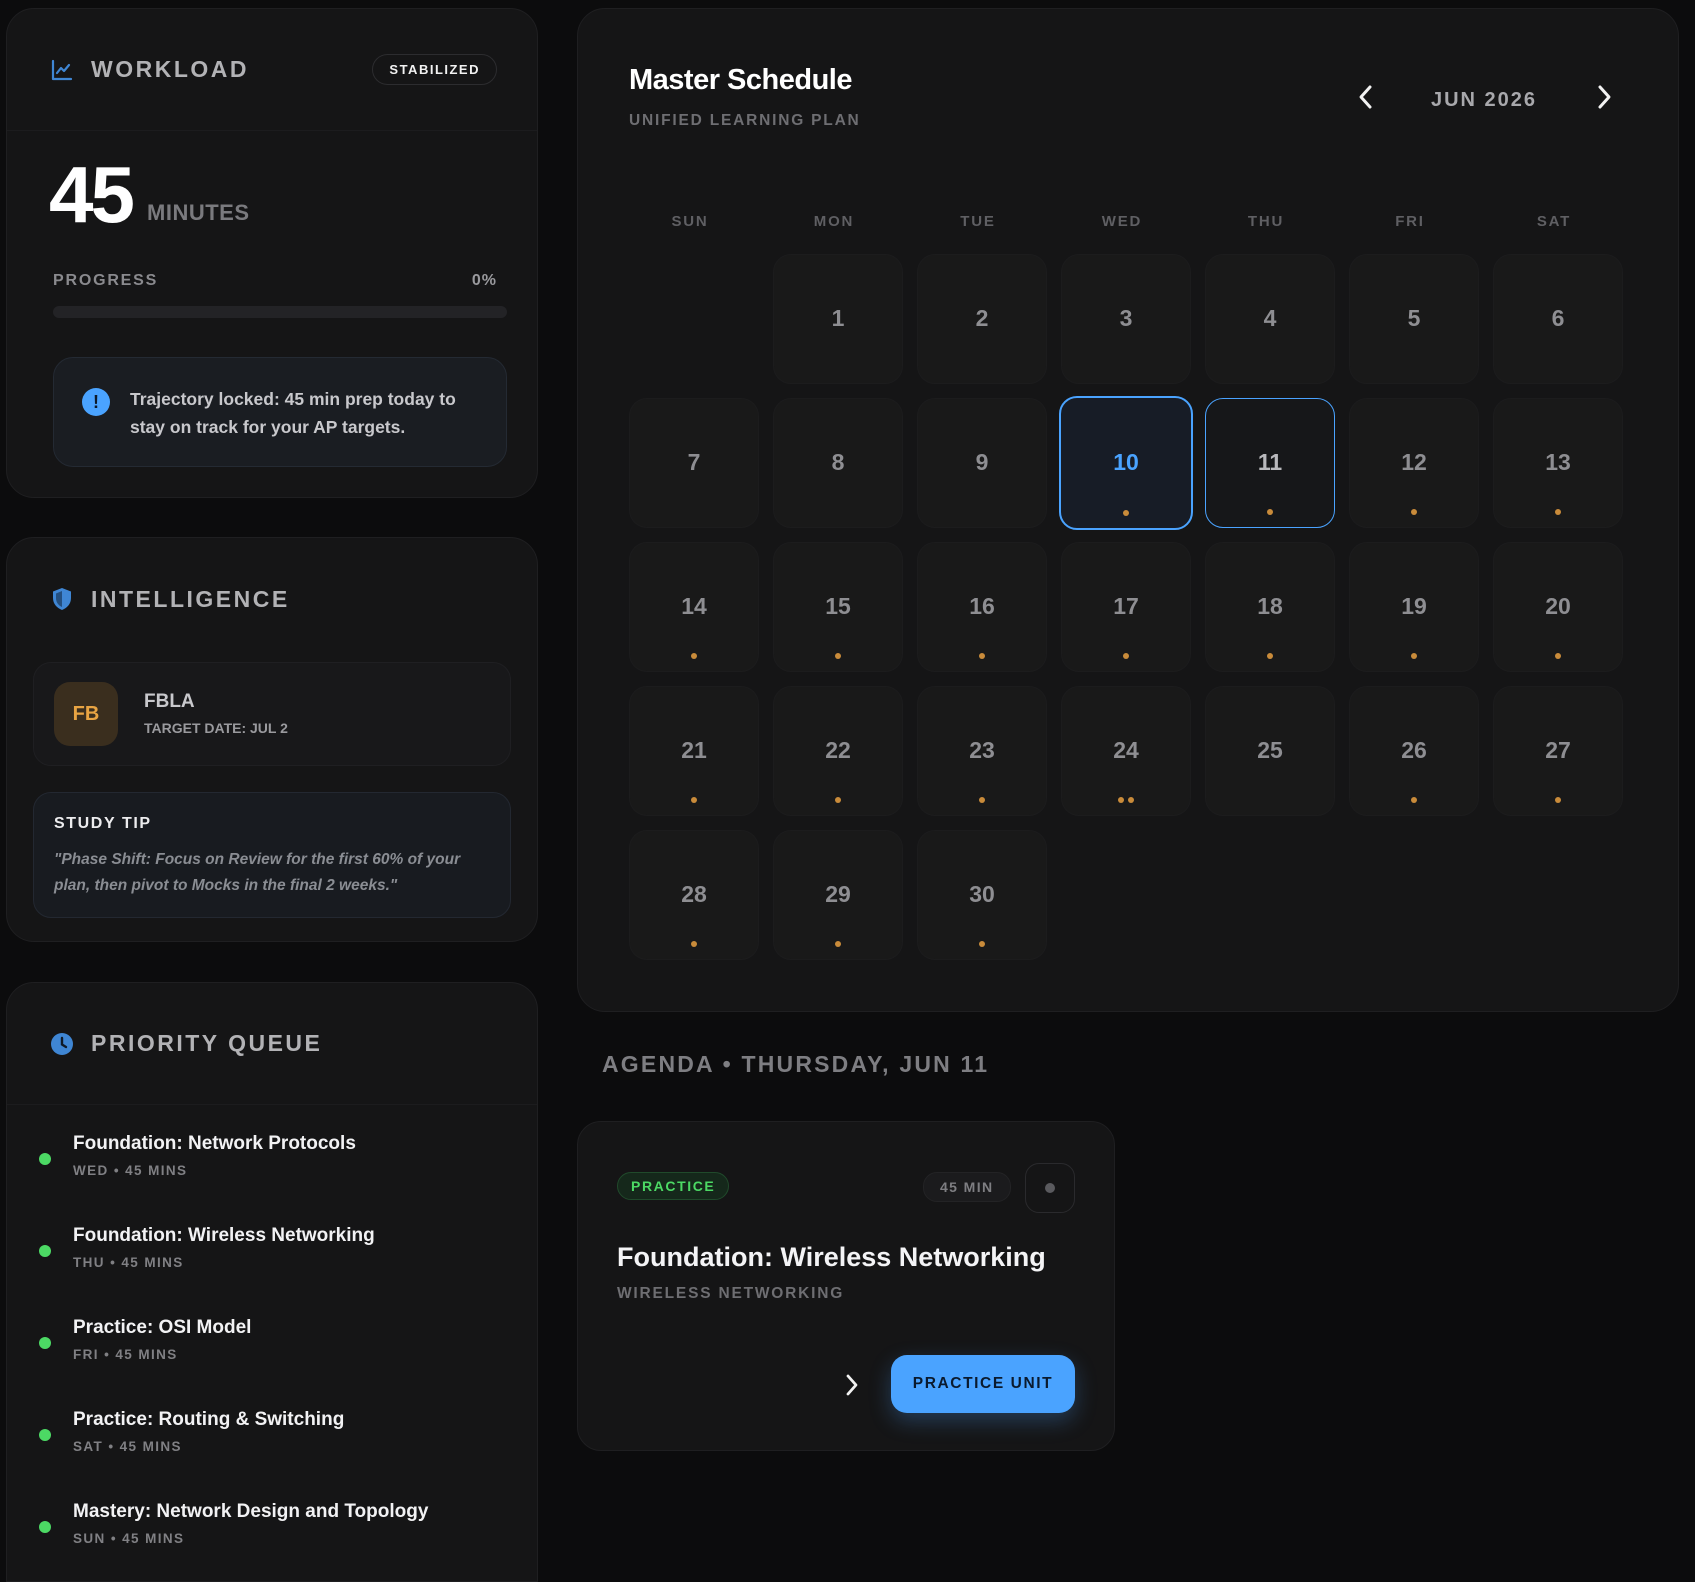 The width and height of the screenshot is (1695, 1582). I want to click on intelligence-header: INTELLIGENCE, so click(272, 599).